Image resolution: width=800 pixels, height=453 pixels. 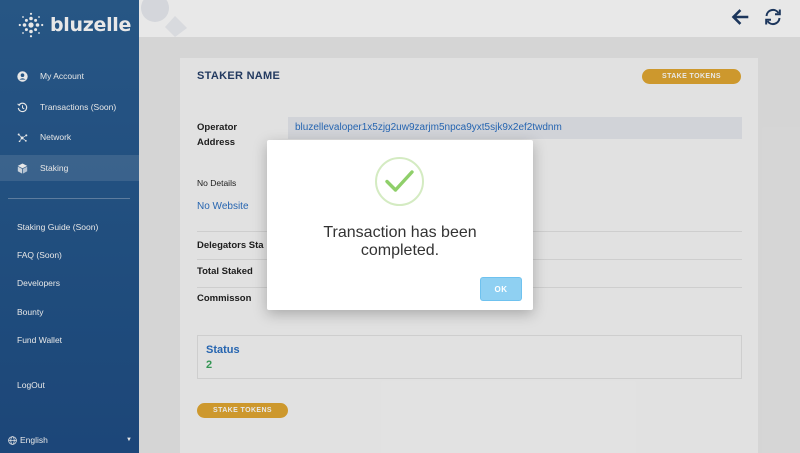 I want to click on transaction-complete-dialog: Transaction has been completed. OK, so click(x=400, y=225).